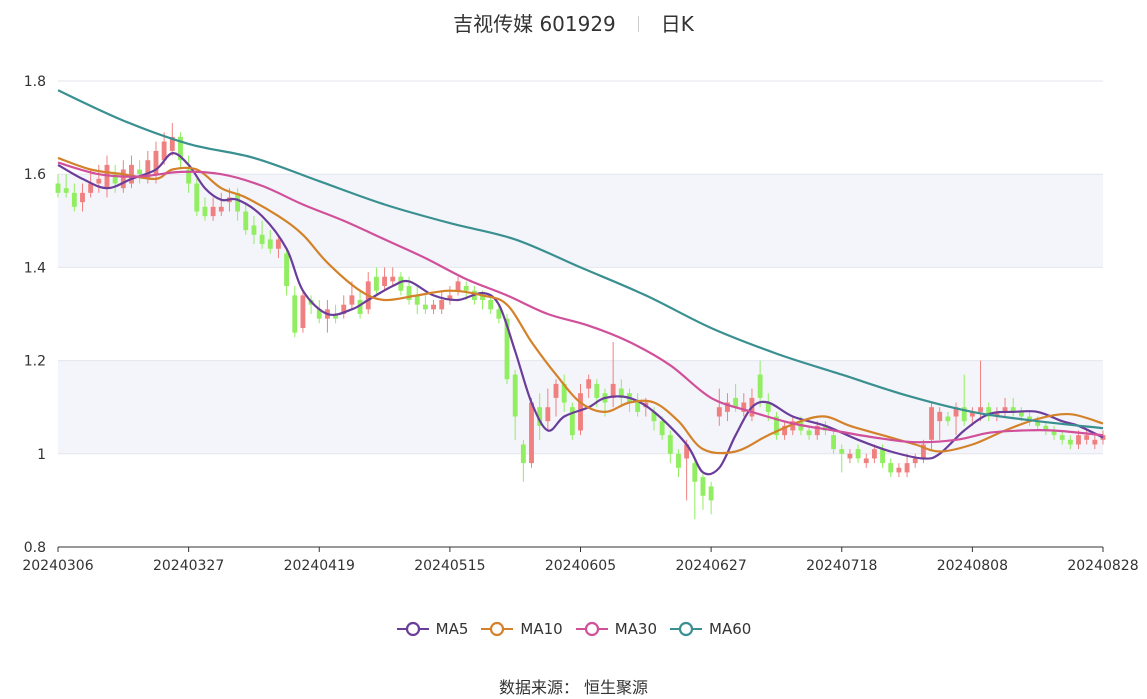 The width and height of the screenshot is (1147, 699). Describe the element at coordinates (580, 566) in the screenshot. I see `x-tick-label: 20240605` at that location.